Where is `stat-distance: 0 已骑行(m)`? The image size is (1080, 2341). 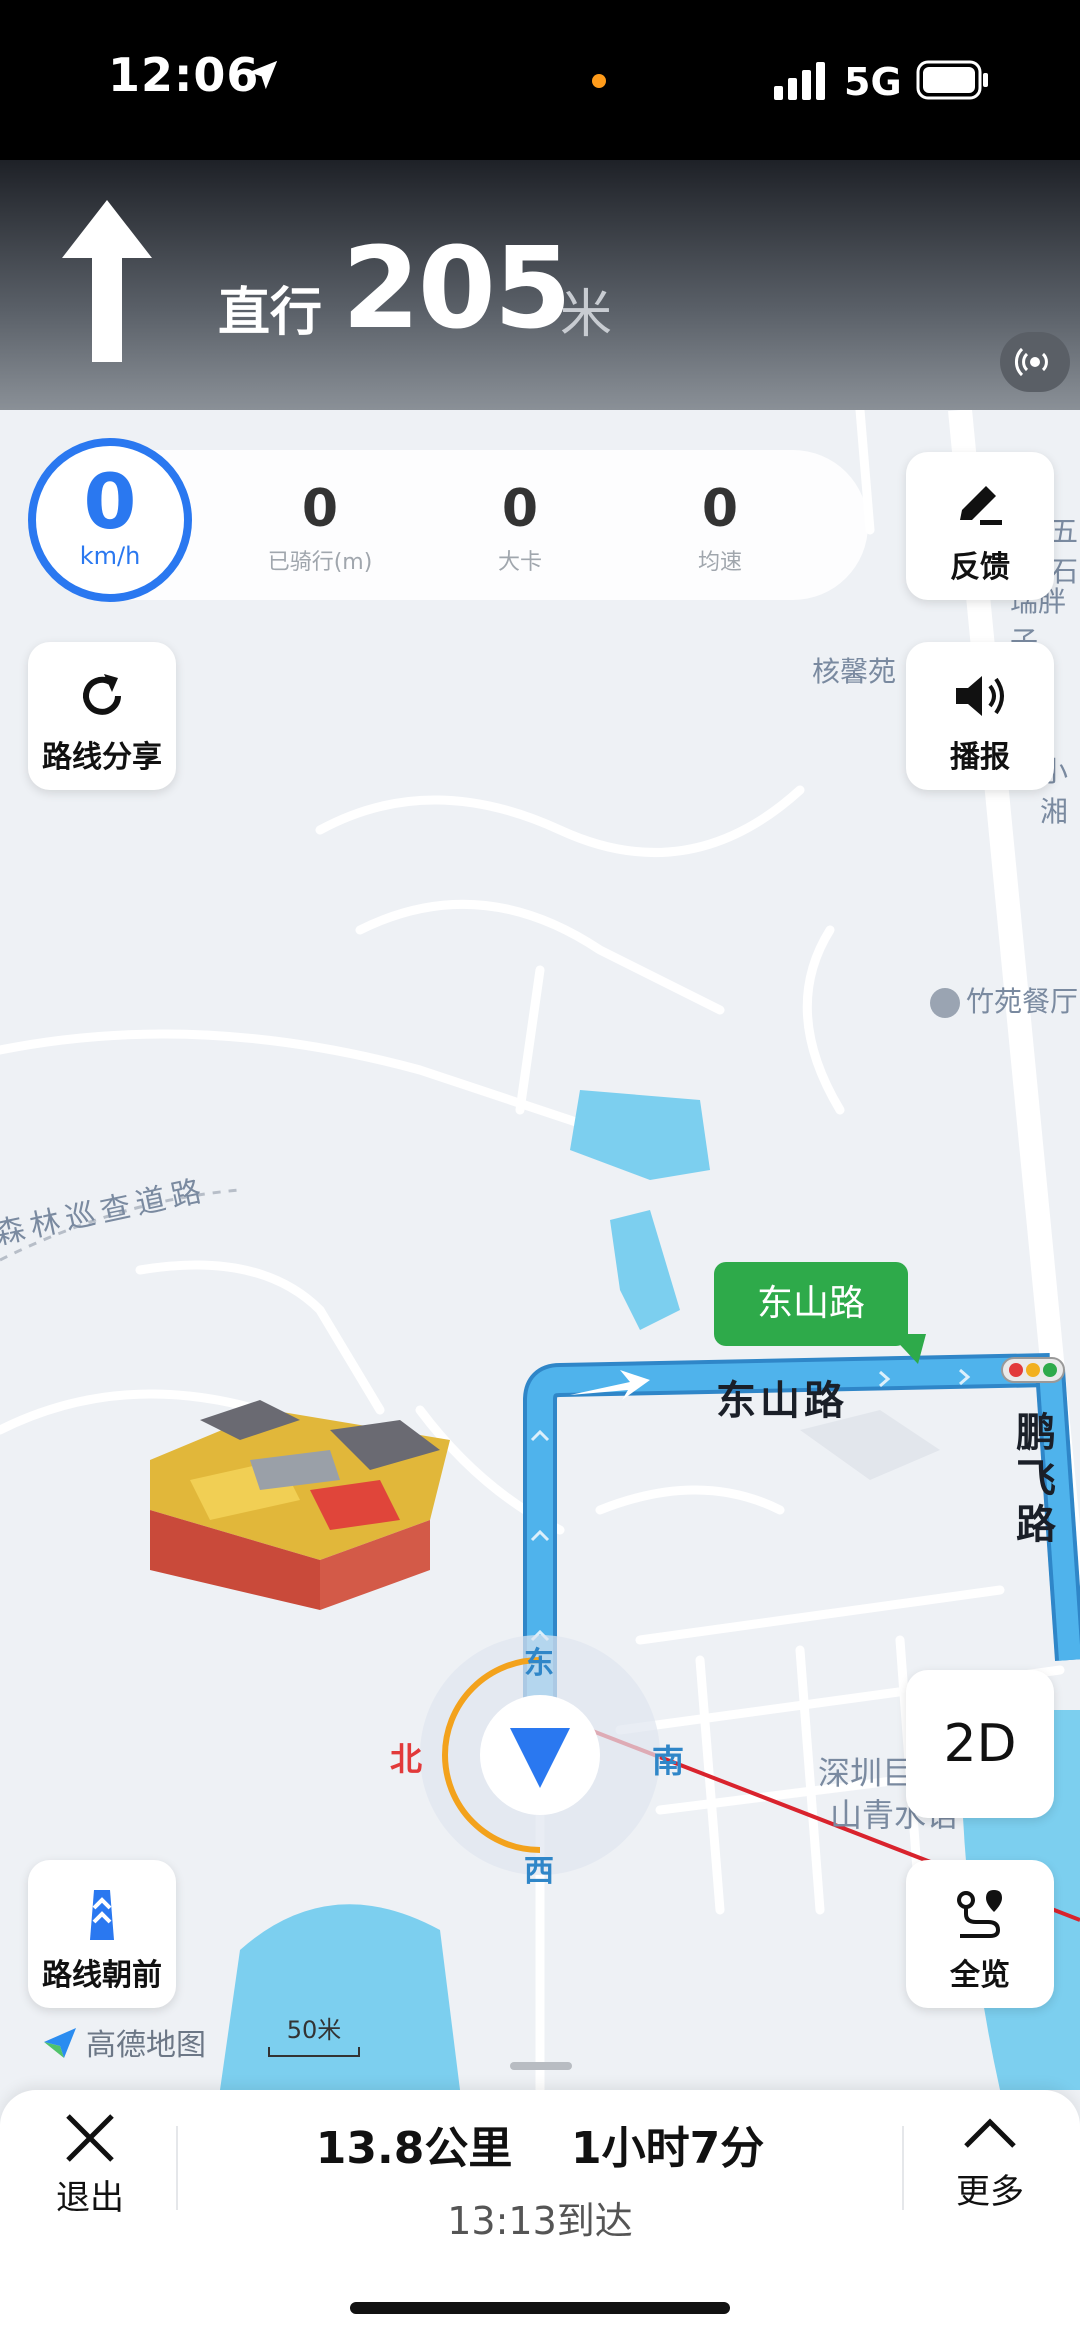 stat-distance: 0 已骑行(m) is located at coordinates (320, 528).